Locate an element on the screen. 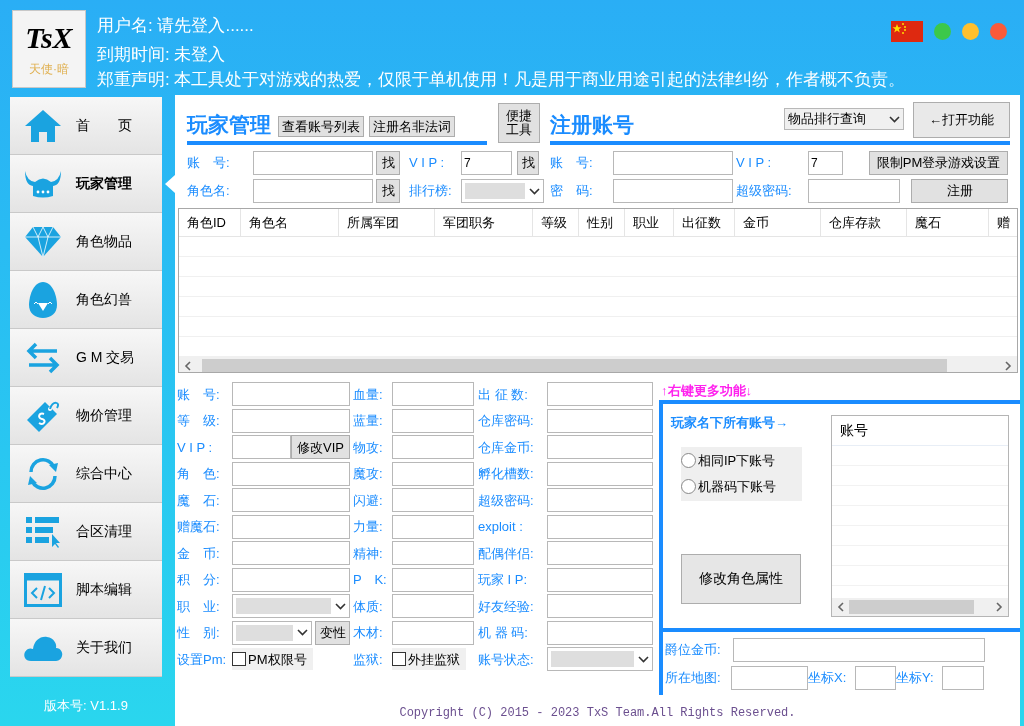 The height and width of the screenshot is (726, 1024). field-label: 闪避: is located at coordinates (368, 500).